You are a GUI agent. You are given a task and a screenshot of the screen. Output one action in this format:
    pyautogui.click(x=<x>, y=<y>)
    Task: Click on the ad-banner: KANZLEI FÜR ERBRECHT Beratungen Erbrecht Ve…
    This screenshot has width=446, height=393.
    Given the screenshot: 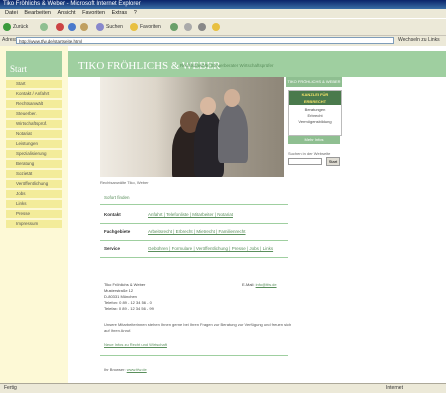 What is the action you would take?
    pyautogui.click(x=315, y=113)
    